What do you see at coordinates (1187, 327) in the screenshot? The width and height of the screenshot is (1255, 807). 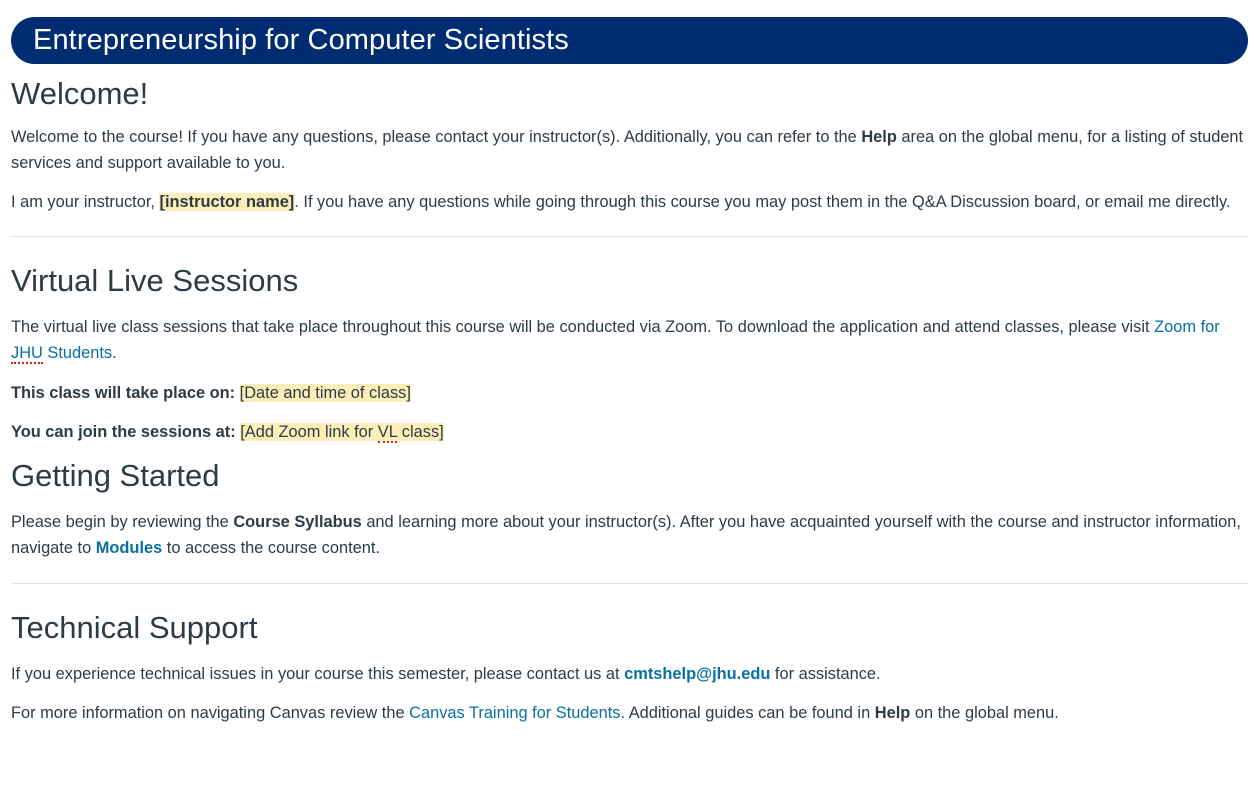 I see `zoom-link-text-1: Zoom for` at bounding box center [1187, 327].